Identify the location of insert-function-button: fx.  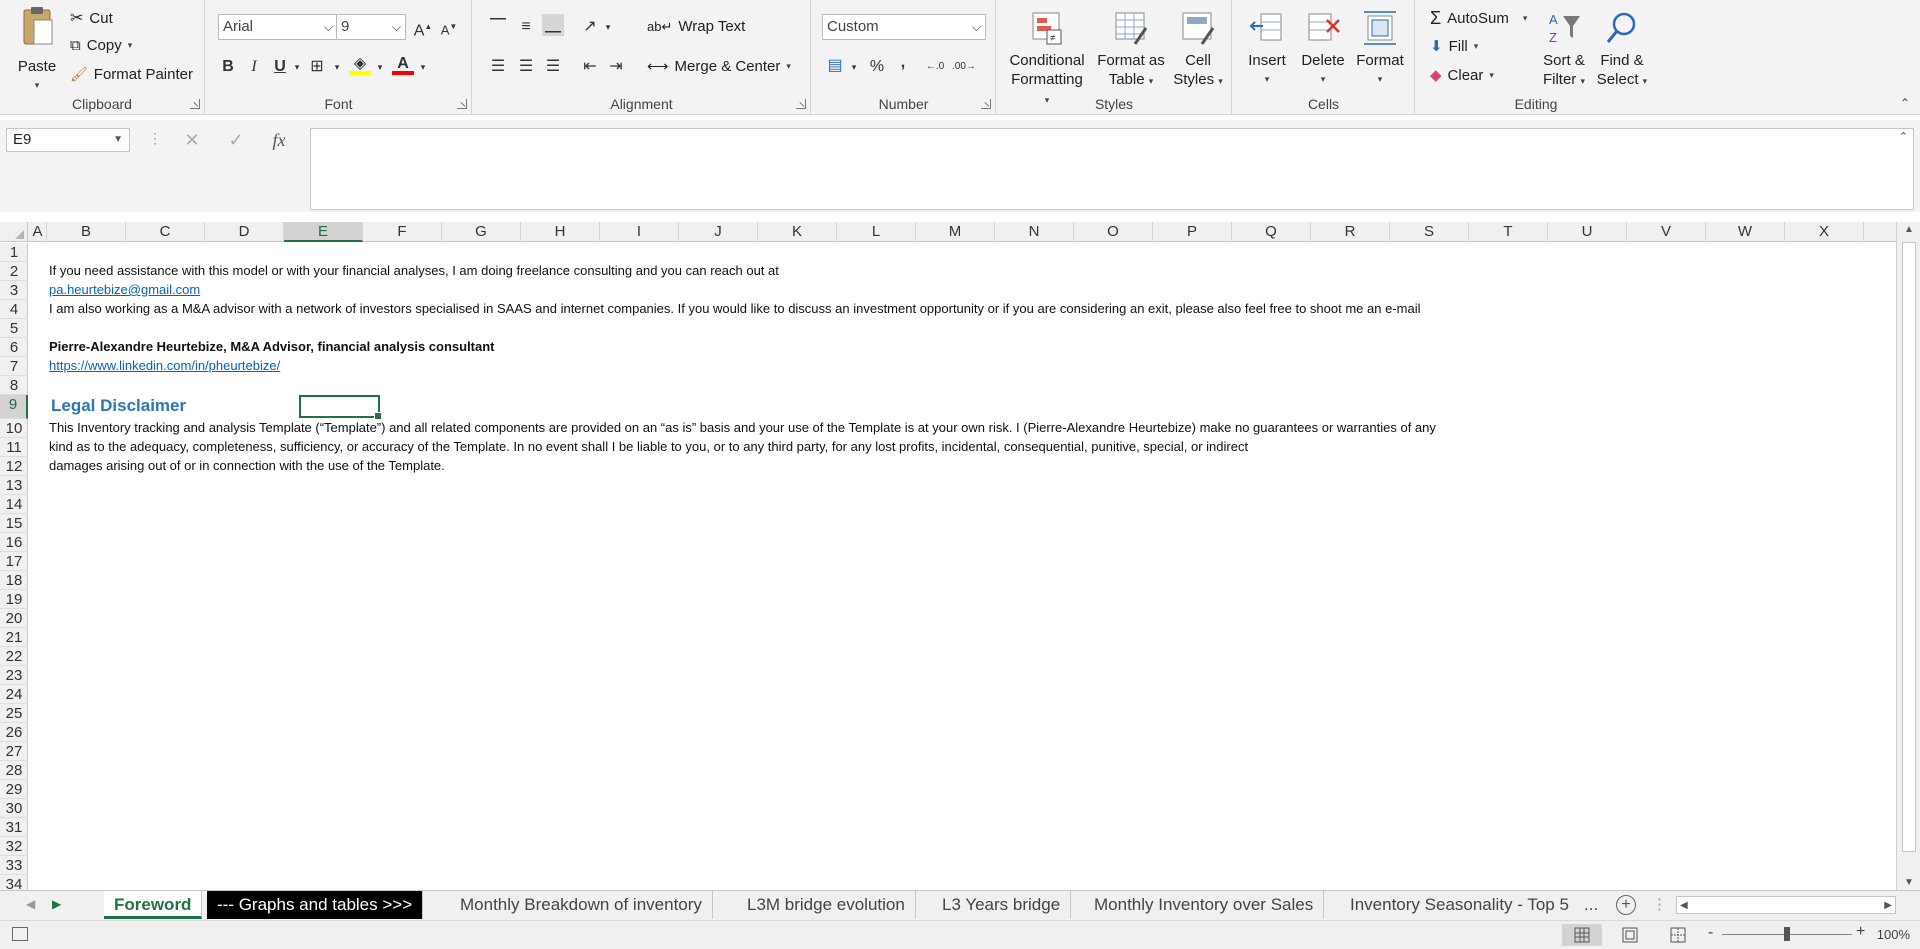
(279, 140).